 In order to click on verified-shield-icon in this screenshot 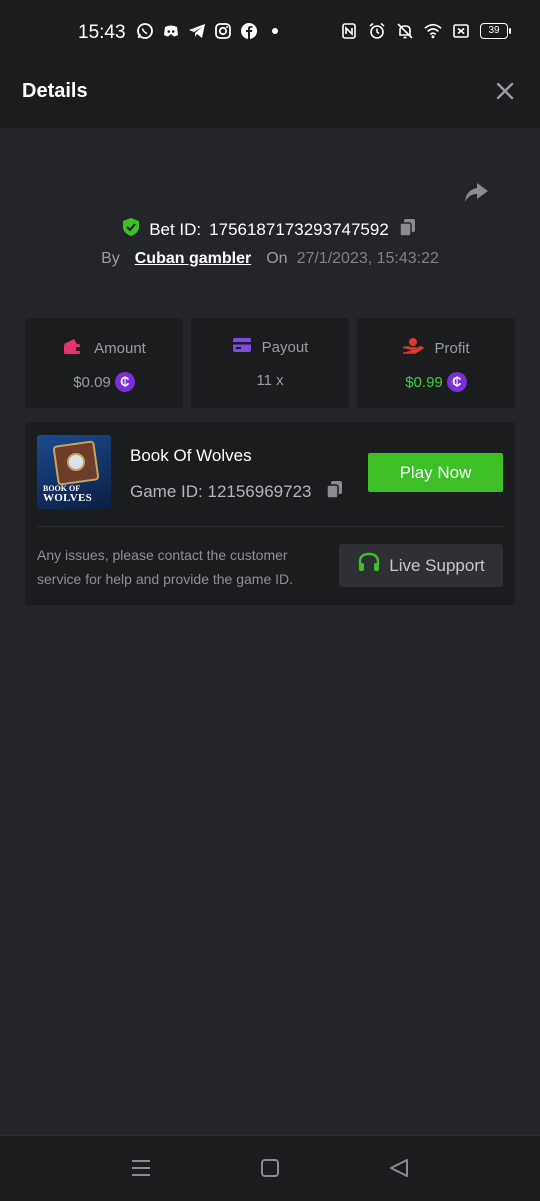, I will do `click(131, 229)`.